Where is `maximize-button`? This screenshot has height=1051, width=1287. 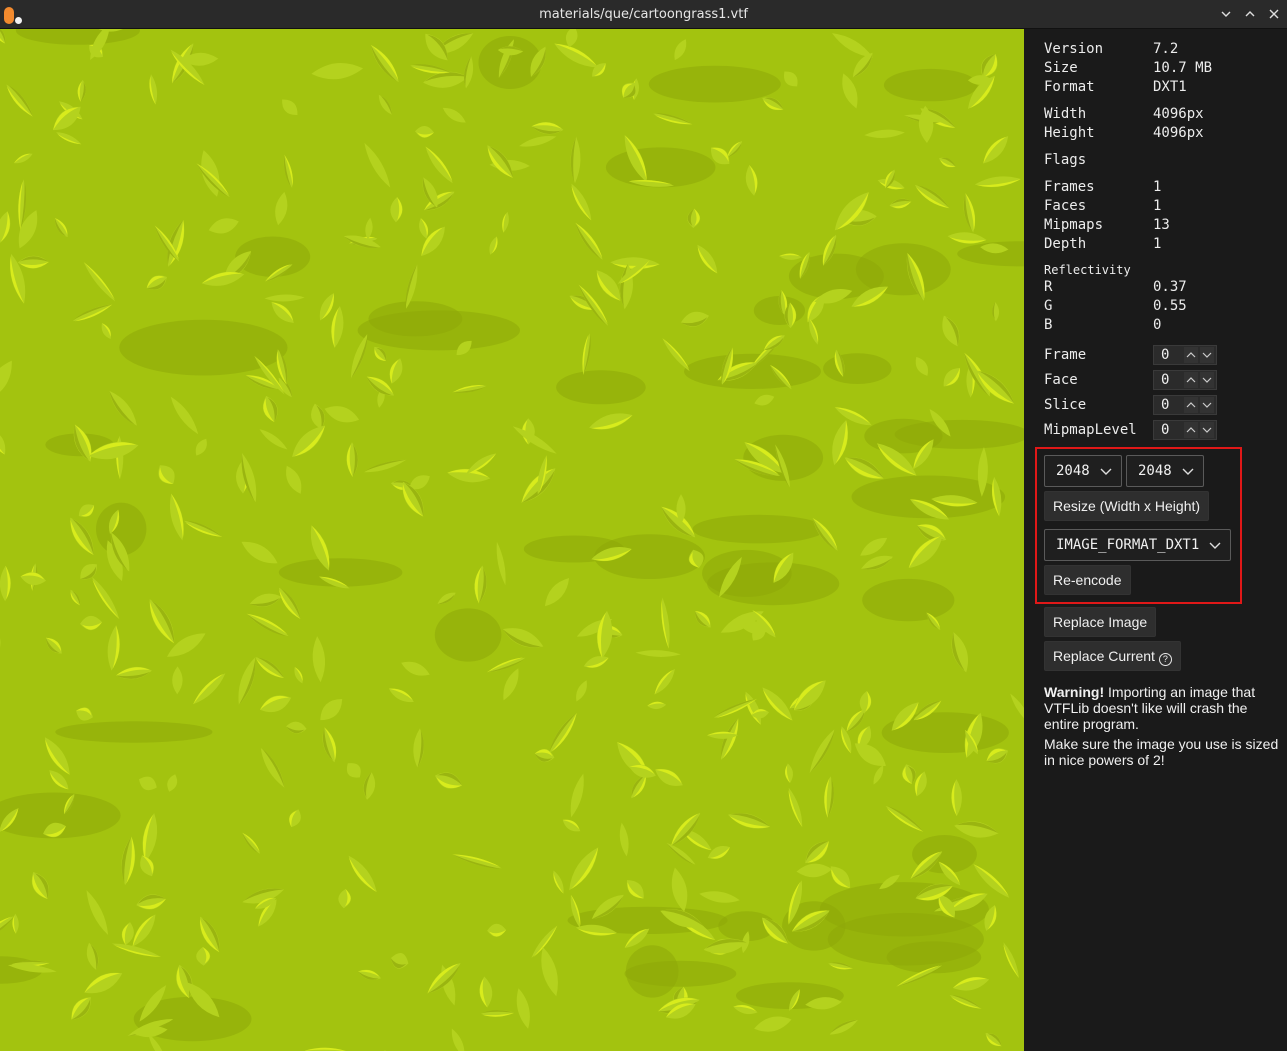 maximize-button is located at coordinates (1250, 14).